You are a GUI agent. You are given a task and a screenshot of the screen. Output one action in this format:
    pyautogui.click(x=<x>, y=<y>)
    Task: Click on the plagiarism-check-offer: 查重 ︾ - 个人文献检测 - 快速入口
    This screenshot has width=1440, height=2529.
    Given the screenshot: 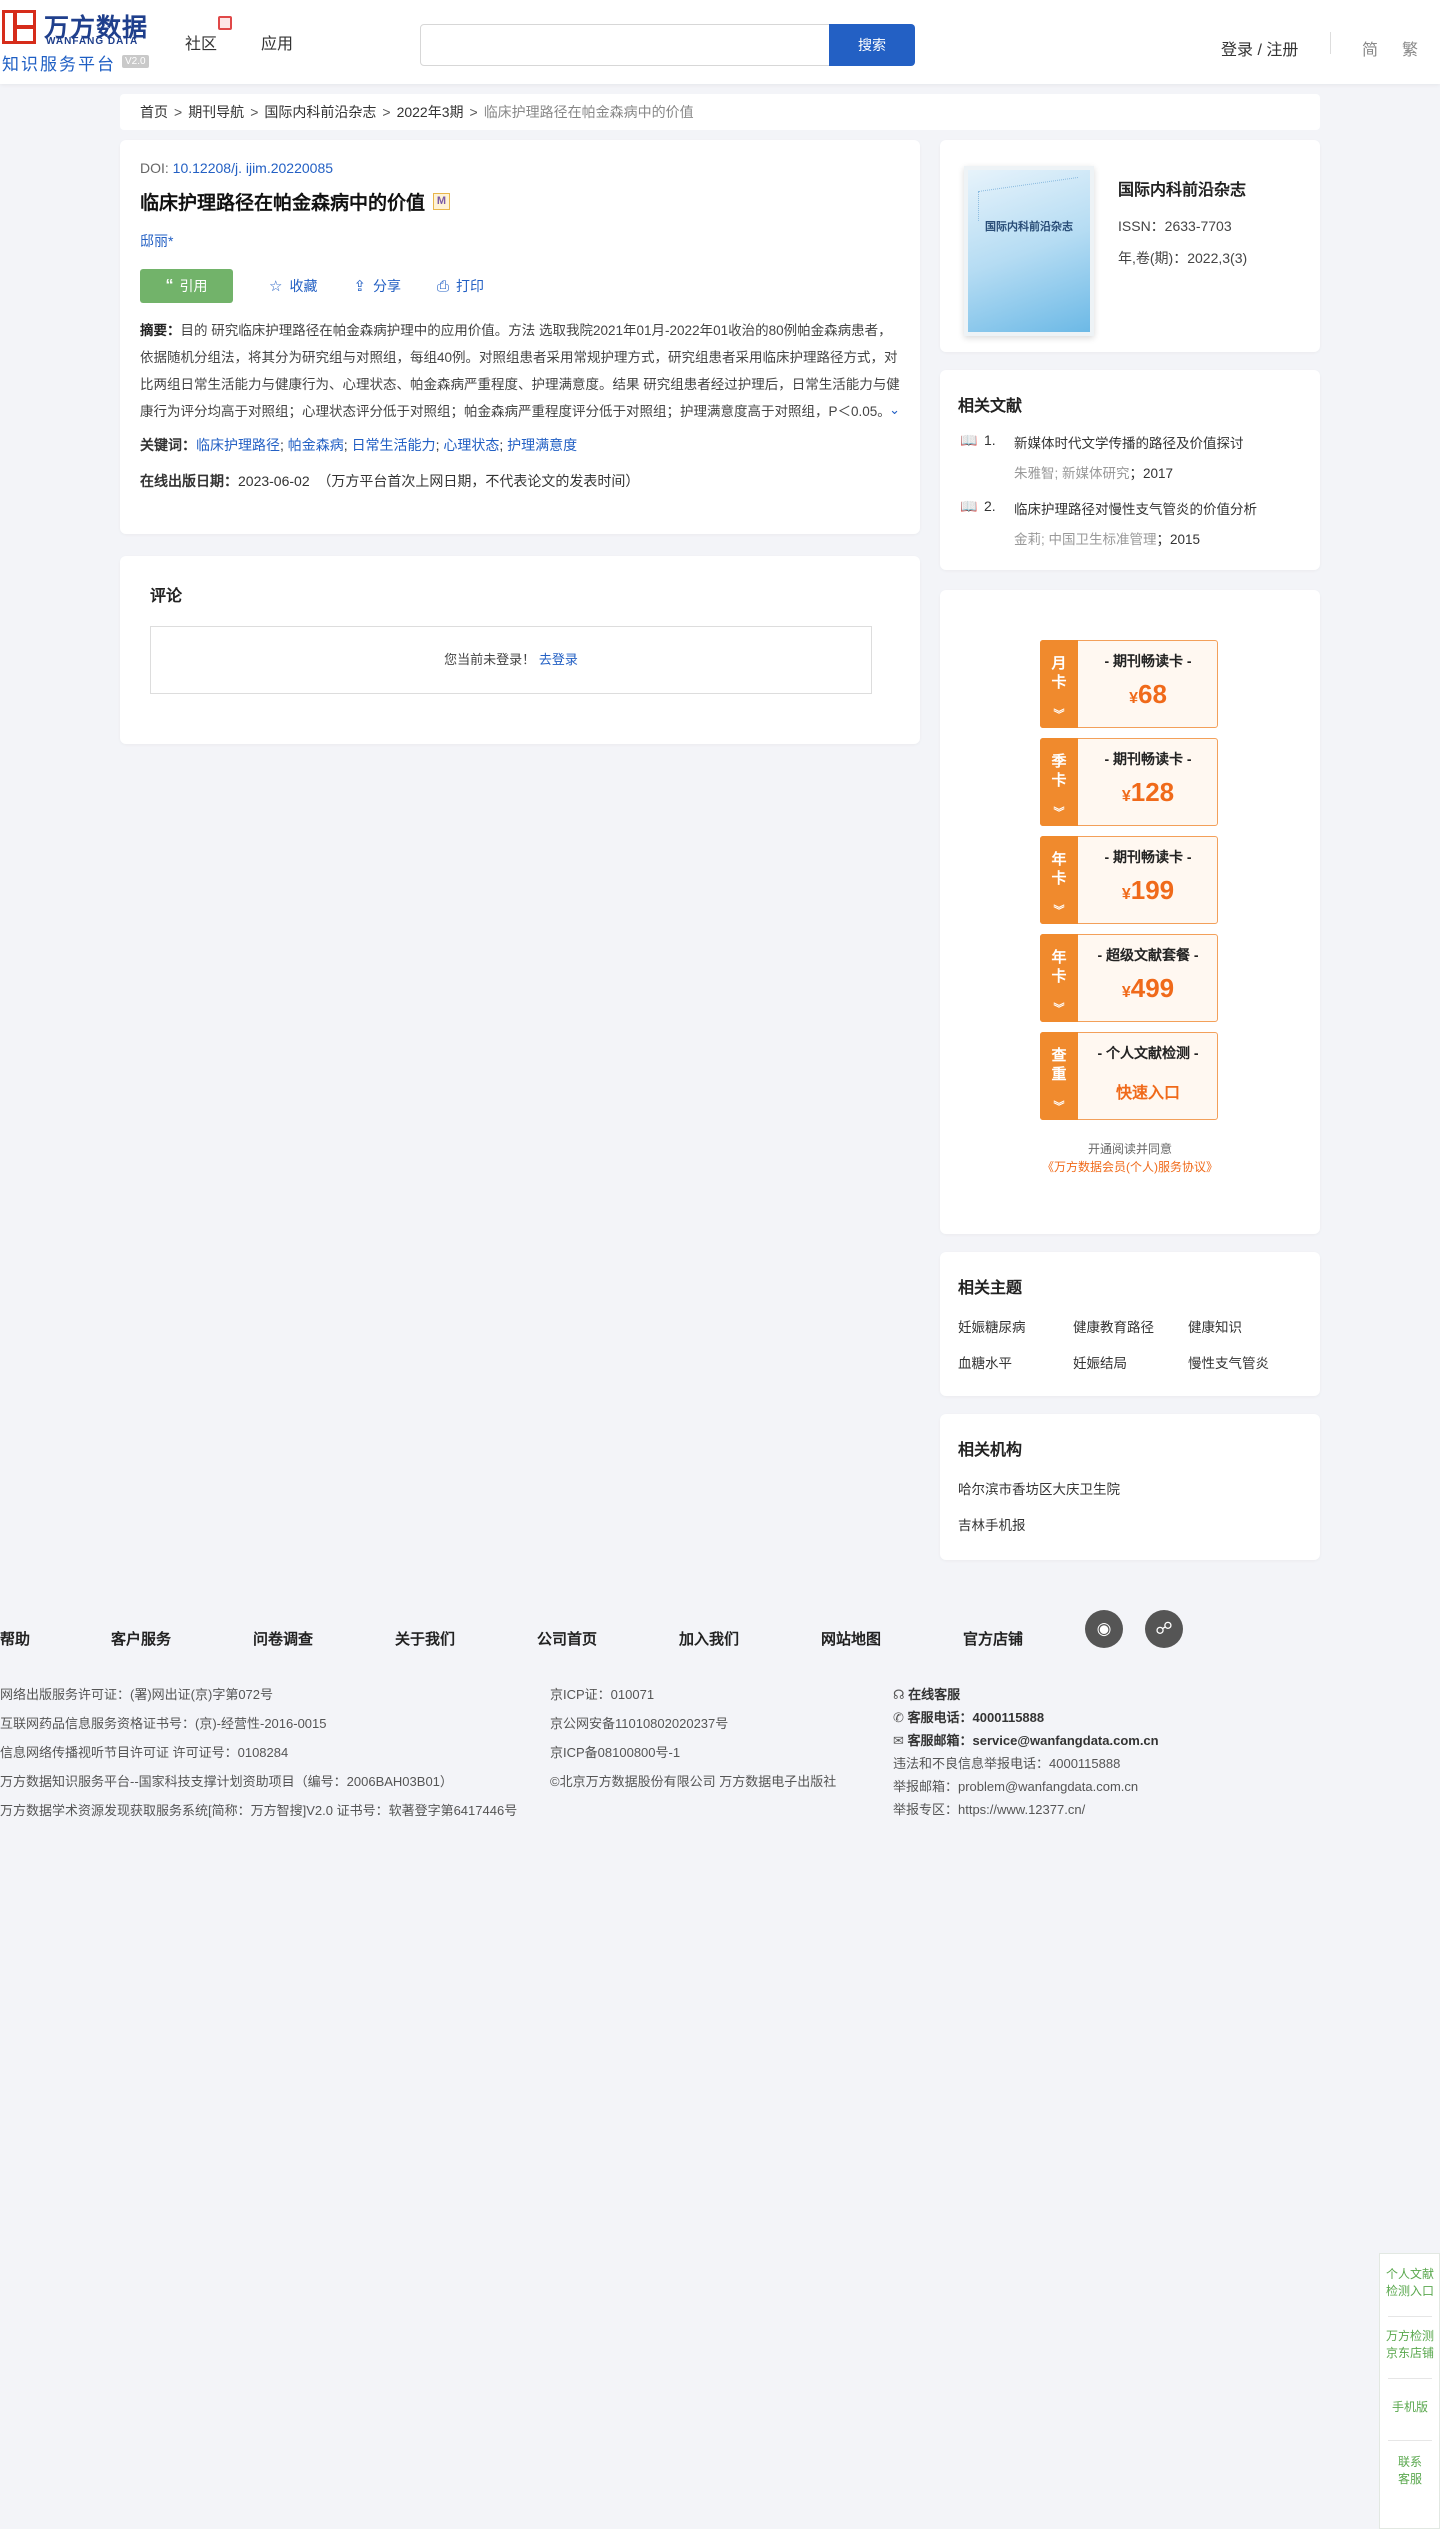 What is the action you would take?
    pyautogui.click(x=1129, y=1076)
    